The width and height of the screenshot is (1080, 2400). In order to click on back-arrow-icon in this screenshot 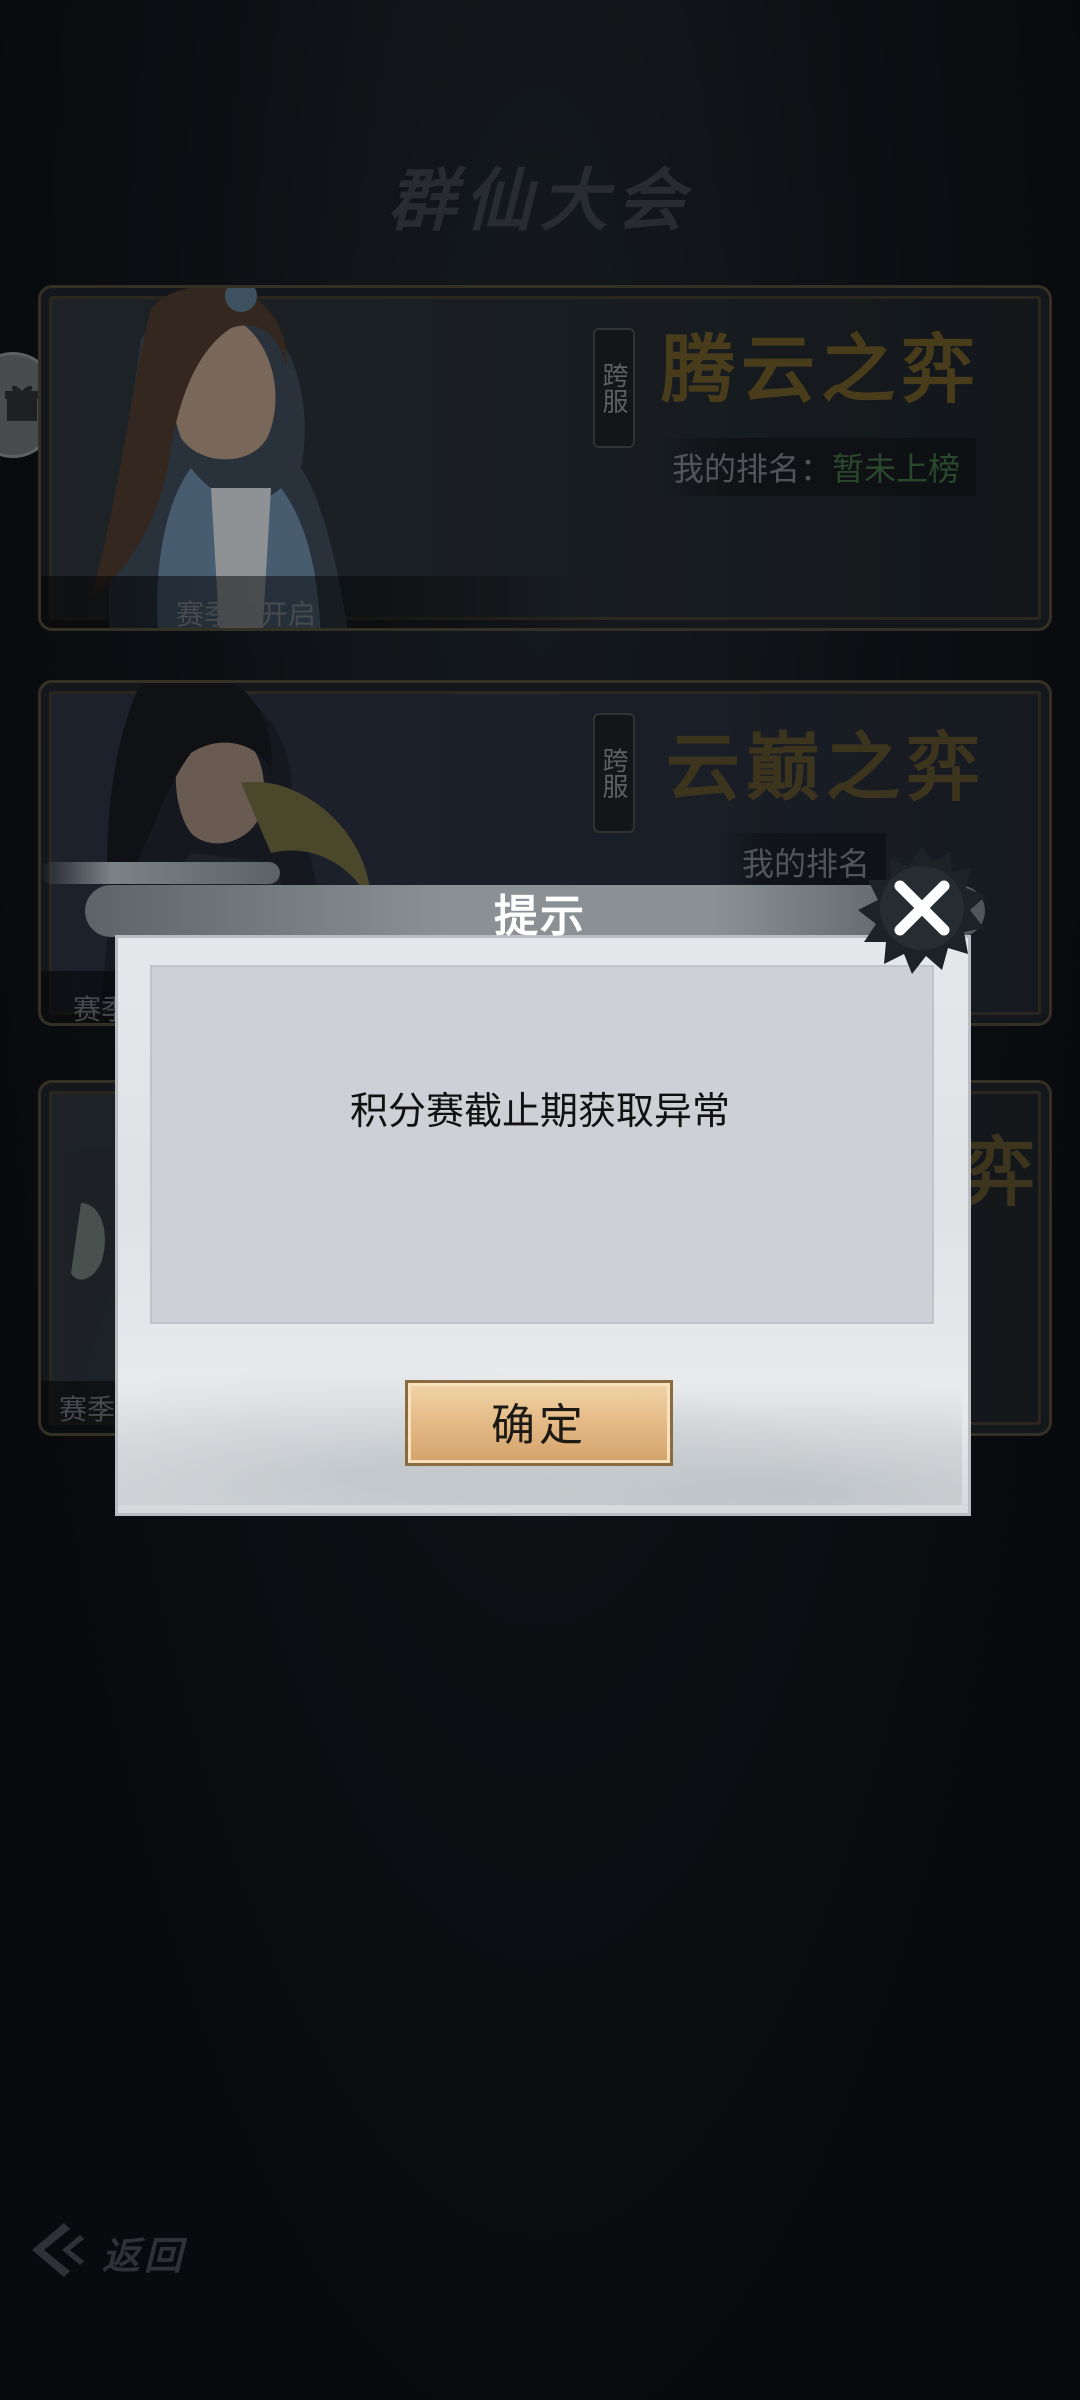, I will do `click(58, 2250)`.